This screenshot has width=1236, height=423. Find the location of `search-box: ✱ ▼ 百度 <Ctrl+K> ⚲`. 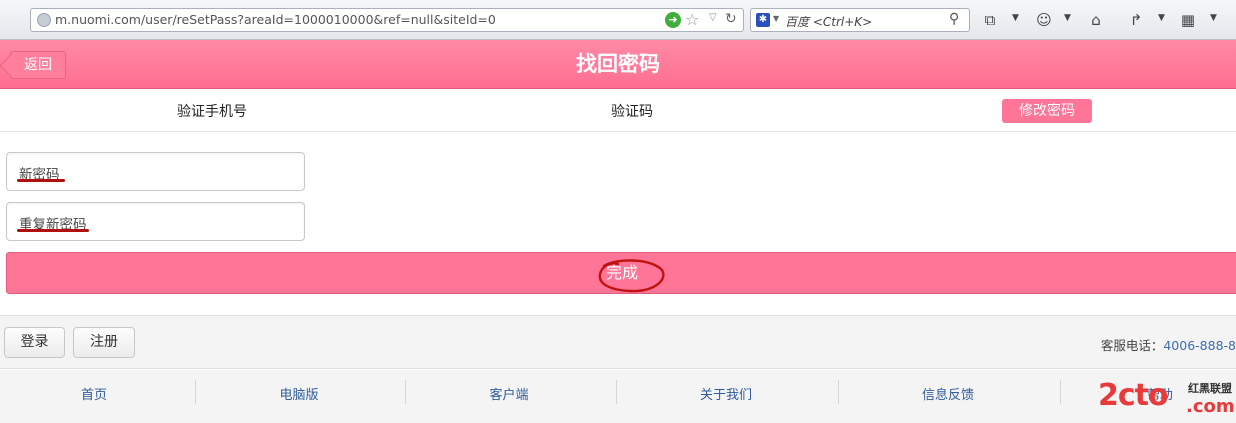

search-box: ✱ ▼ 百度 <Ctrl+K> ⚲ is located at coordinates (860, 20).